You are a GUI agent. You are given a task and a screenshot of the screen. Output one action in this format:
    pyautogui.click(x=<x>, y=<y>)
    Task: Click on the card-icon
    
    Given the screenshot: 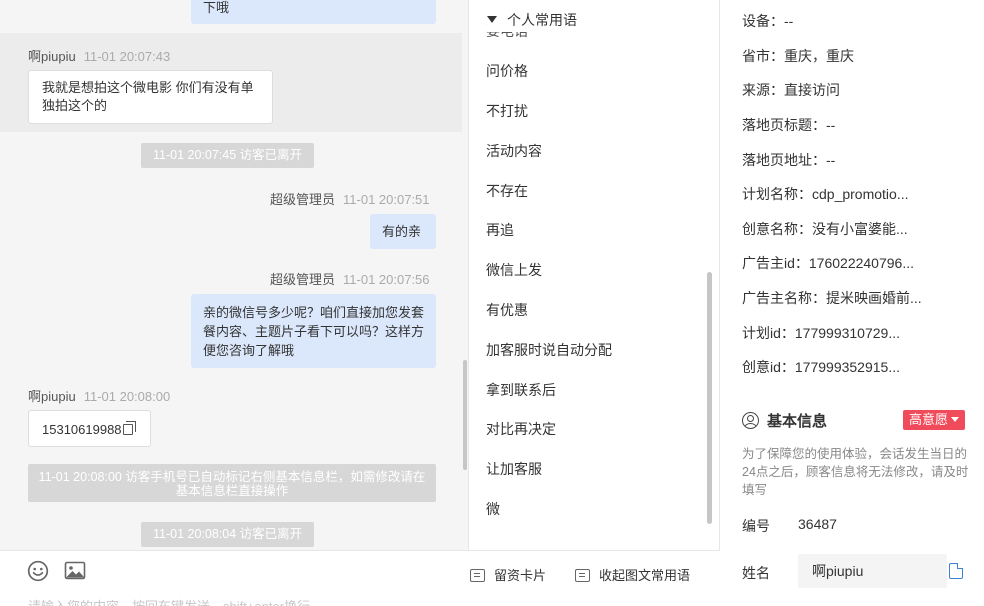 What is the action you would take?
    pyautogui.click(x=477, y=575)
    